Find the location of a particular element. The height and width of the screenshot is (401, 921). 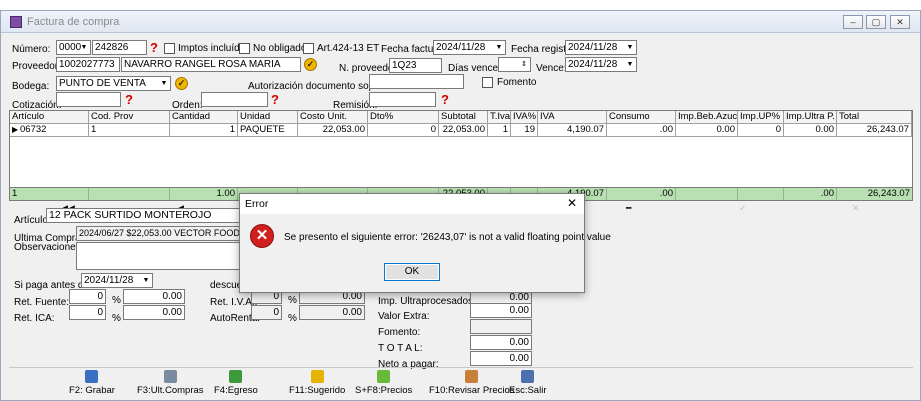

cancel-edit-icon: ✕ is located at coordinates (856, 208).